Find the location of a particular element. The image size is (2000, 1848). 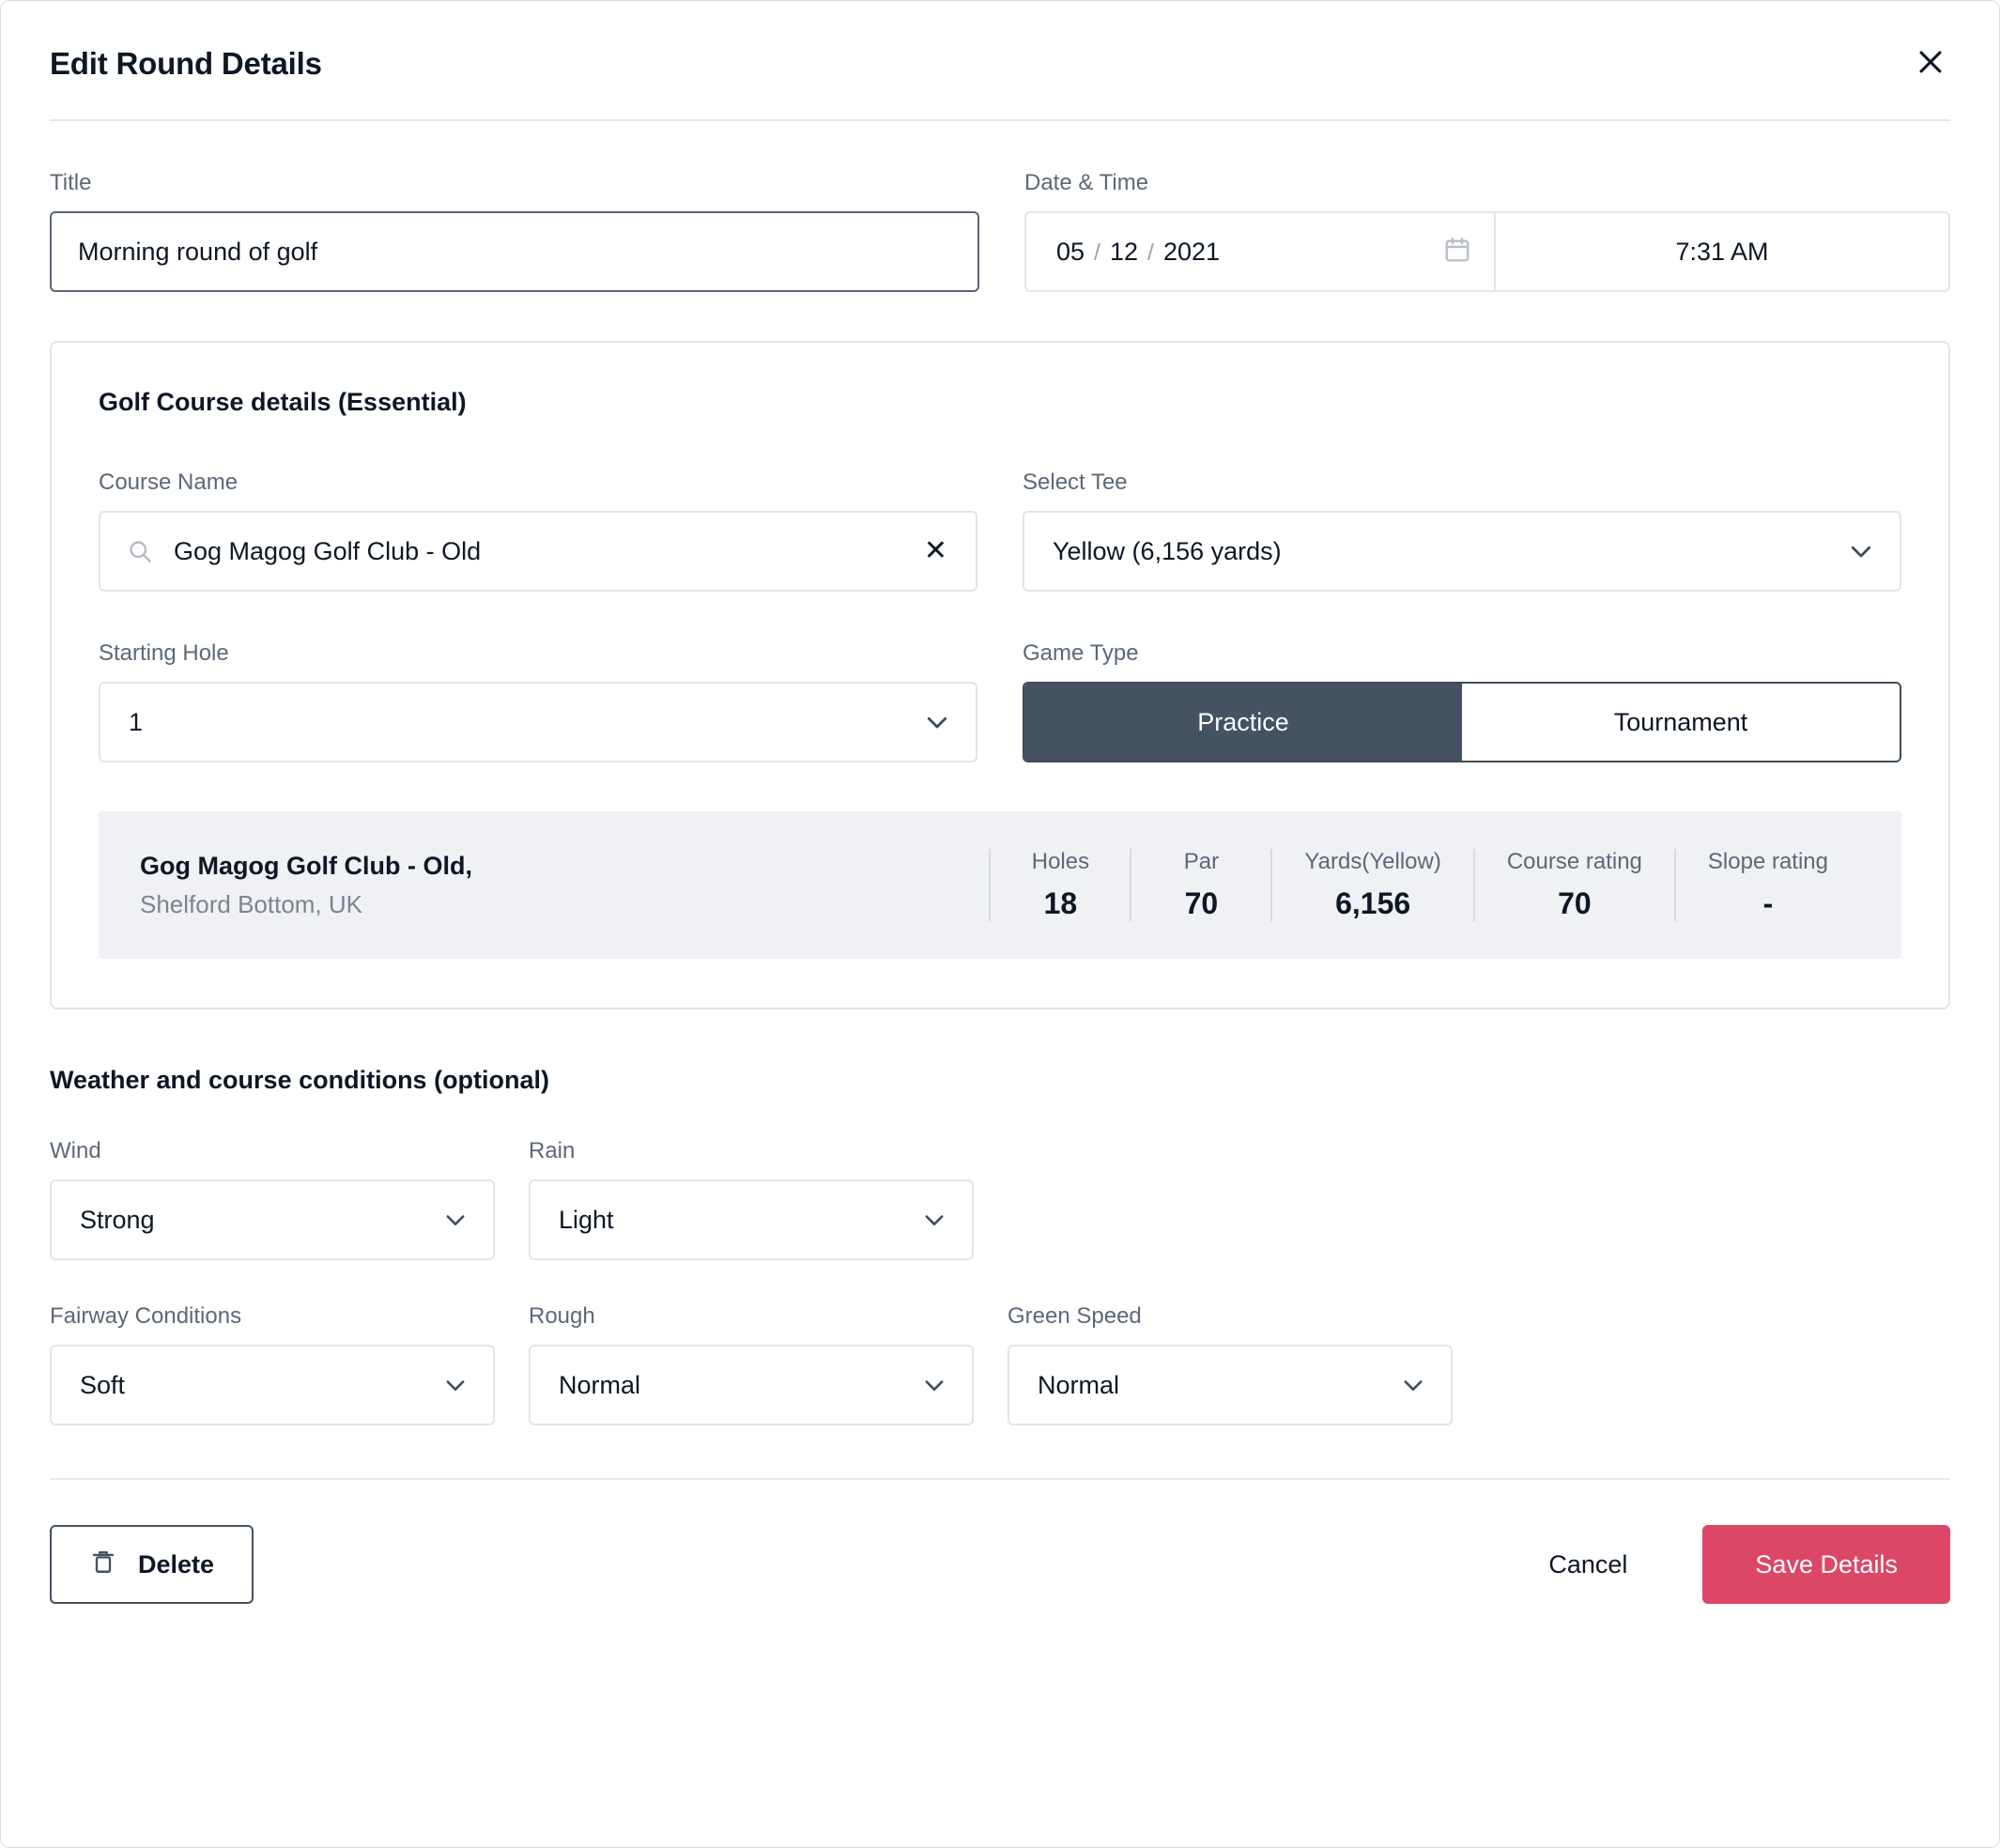

stat-value: - is located at coordinates (1768, 903).